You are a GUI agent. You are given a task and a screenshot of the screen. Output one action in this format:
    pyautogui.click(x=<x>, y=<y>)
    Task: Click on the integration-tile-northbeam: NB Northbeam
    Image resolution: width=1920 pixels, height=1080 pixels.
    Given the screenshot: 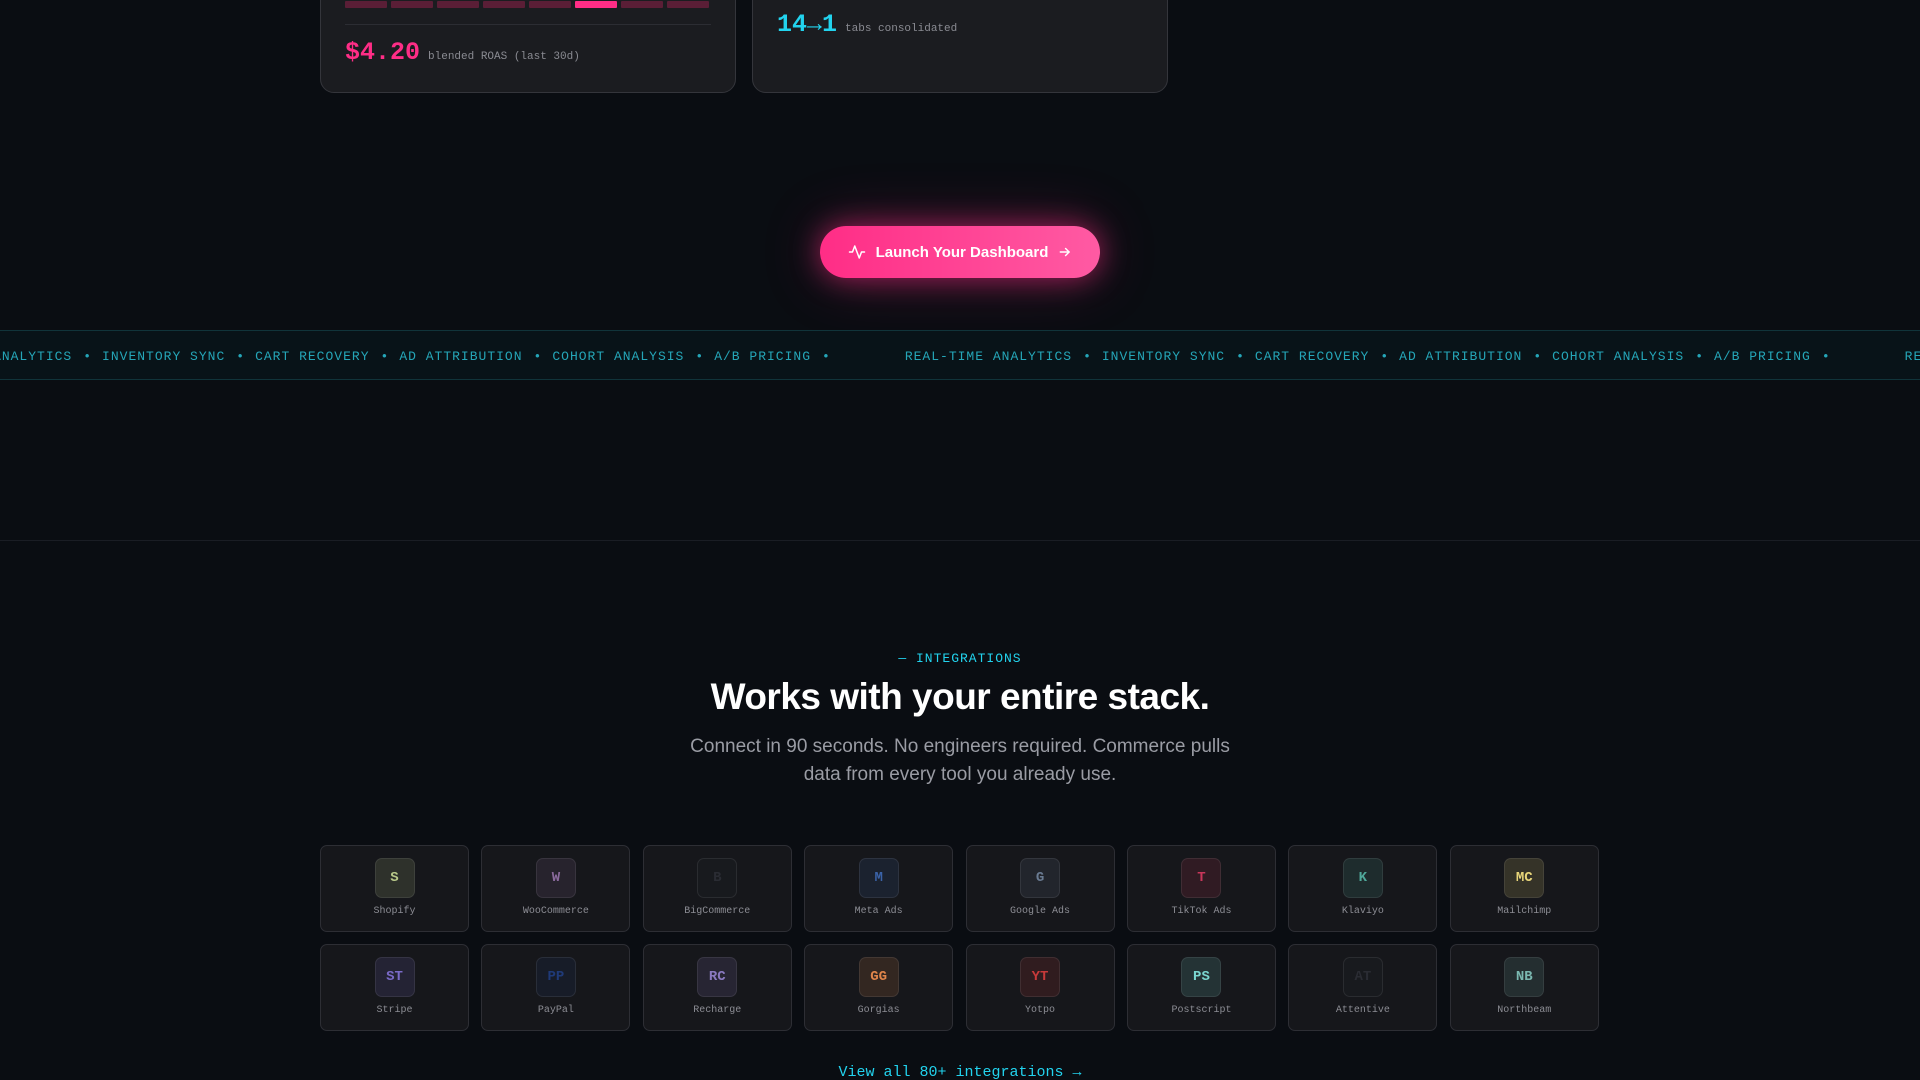 What is the action you would take?
    pyautogui.click(x=1524, y=987)
    